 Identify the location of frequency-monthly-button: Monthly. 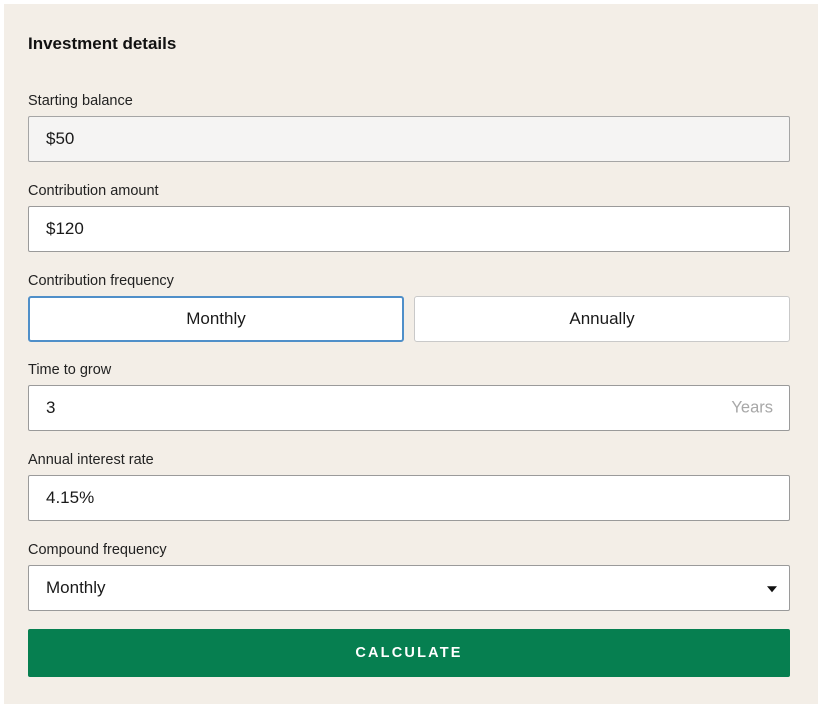
(216, 319).